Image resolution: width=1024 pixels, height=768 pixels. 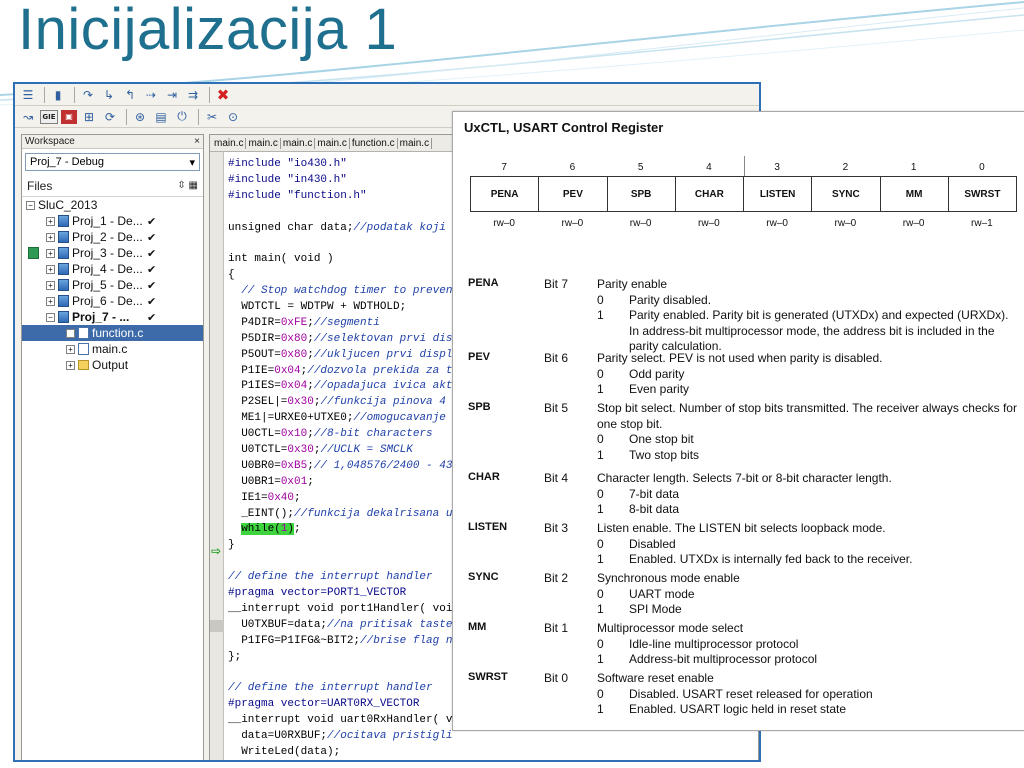 I want to click on tree-item: + Proj_4 - De... ✔, so click(x=112, y=269).